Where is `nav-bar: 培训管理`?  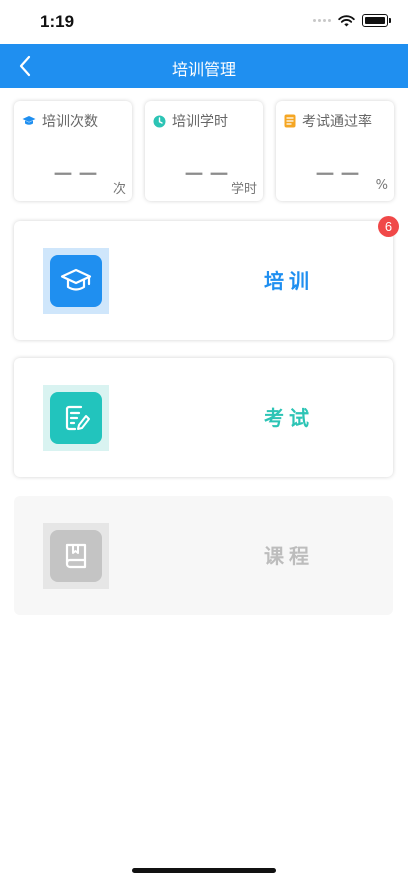 nav-bar: 培训管理 is located at coordinates (204, 66).